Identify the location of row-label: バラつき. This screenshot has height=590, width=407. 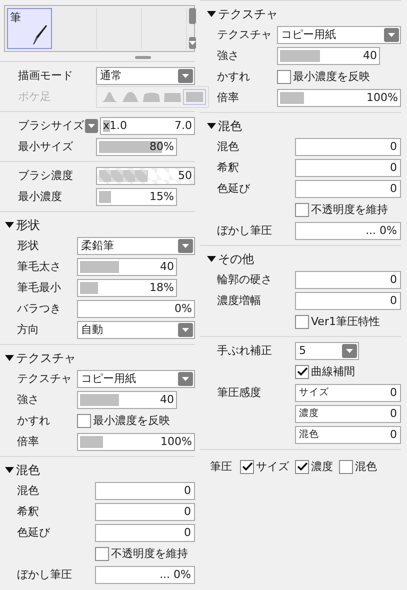
(39, 308).